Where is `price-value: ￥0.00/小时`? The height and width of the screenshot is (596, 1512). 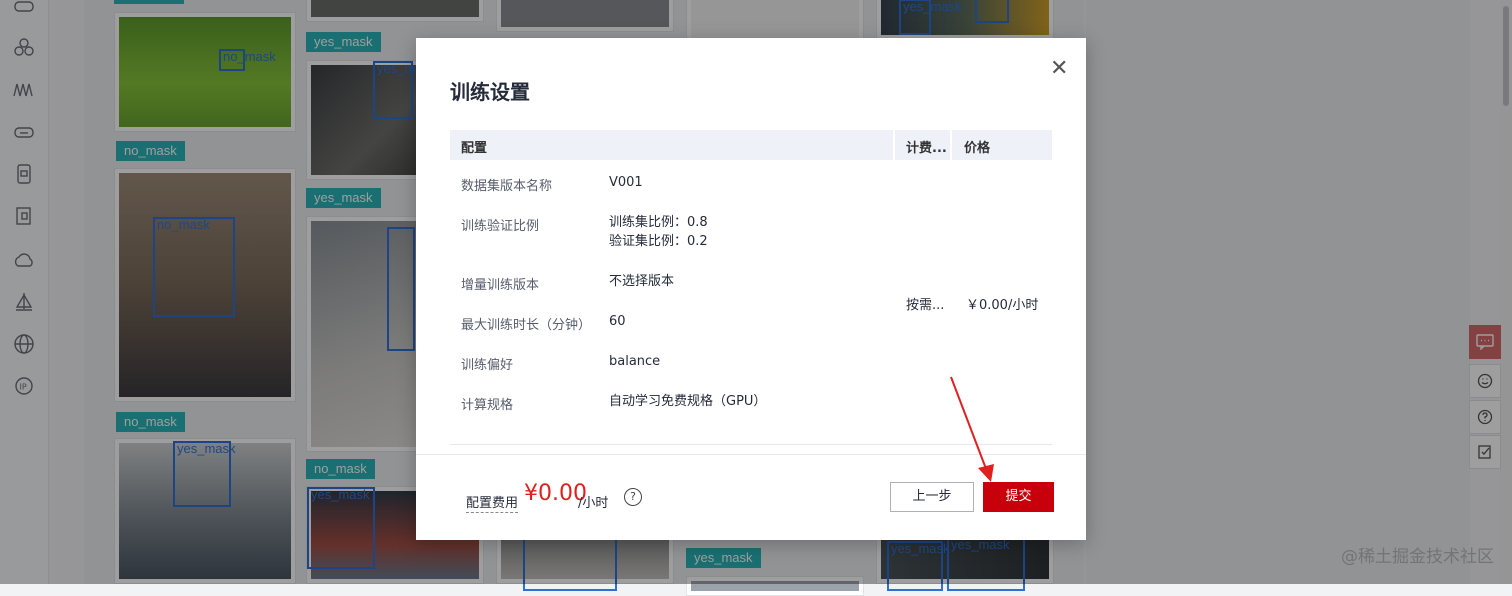 price-value: ￥0.00/小时 is located at coordinates (1002, 305).